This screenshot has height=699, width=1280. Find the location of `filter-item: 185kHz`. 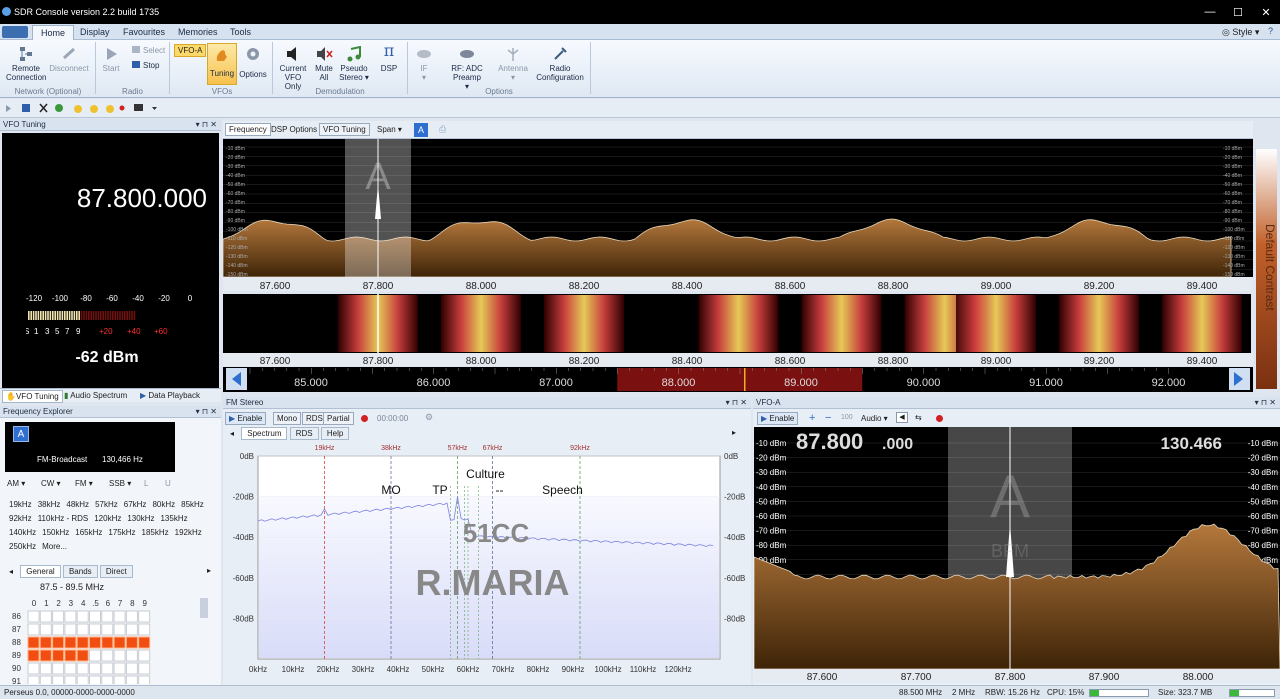

filter-item: 185kHz is located at coordinates (155, 532).